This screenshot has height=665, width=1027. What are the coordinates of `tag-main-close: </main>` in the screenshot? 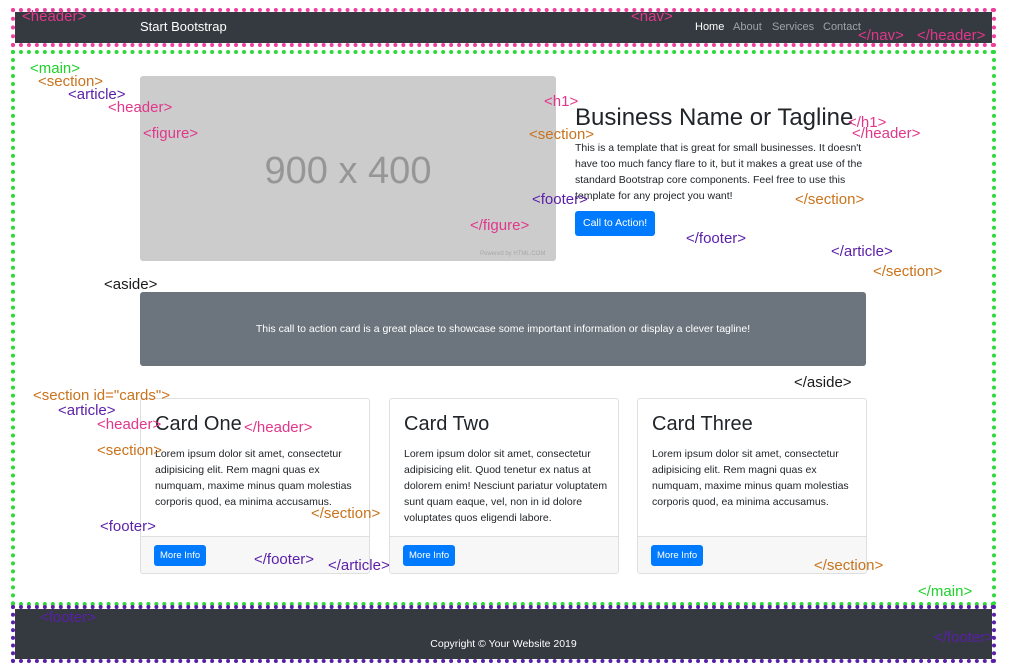 It's located at (945, 591).